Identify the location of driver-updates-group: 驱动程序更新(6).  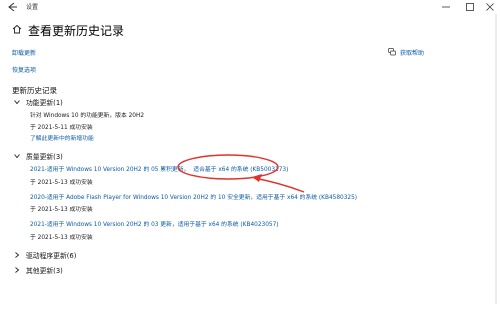
(51, 255).